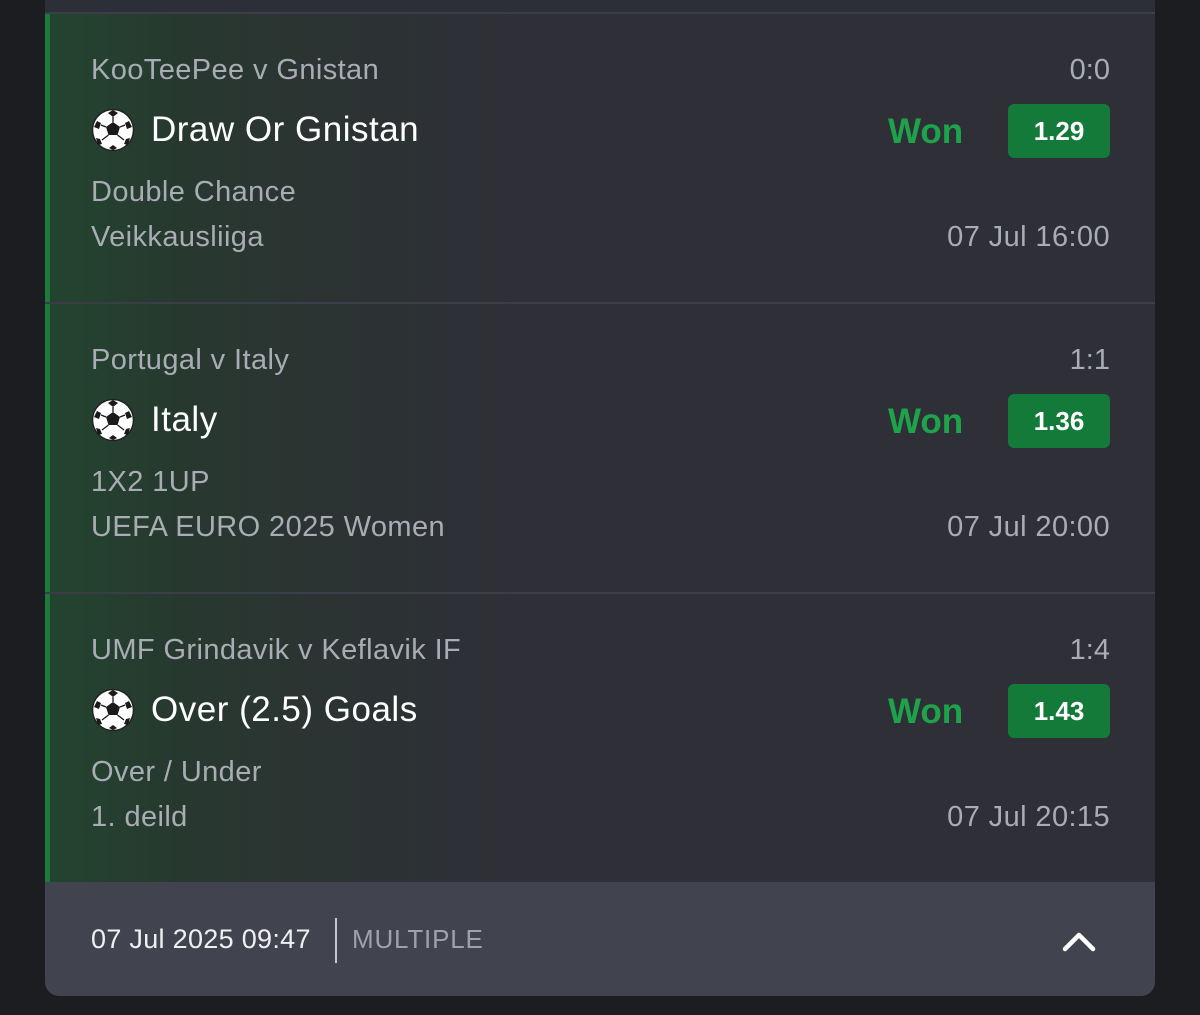  What do you see at coordinates (194, 192) in the screenshot?
I see `market-name: Double Chance` at bounding box center [194, 192].